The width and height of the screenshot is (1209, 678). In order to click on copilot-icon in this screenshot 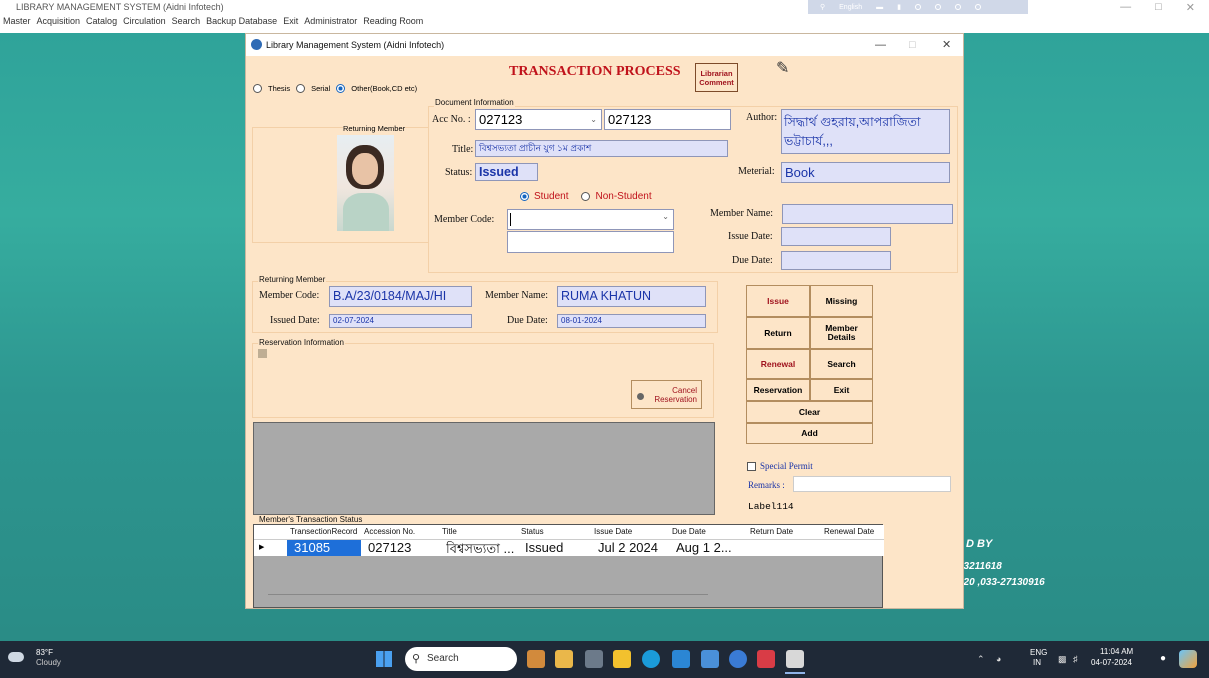, I will do `click(1188, 659)`.